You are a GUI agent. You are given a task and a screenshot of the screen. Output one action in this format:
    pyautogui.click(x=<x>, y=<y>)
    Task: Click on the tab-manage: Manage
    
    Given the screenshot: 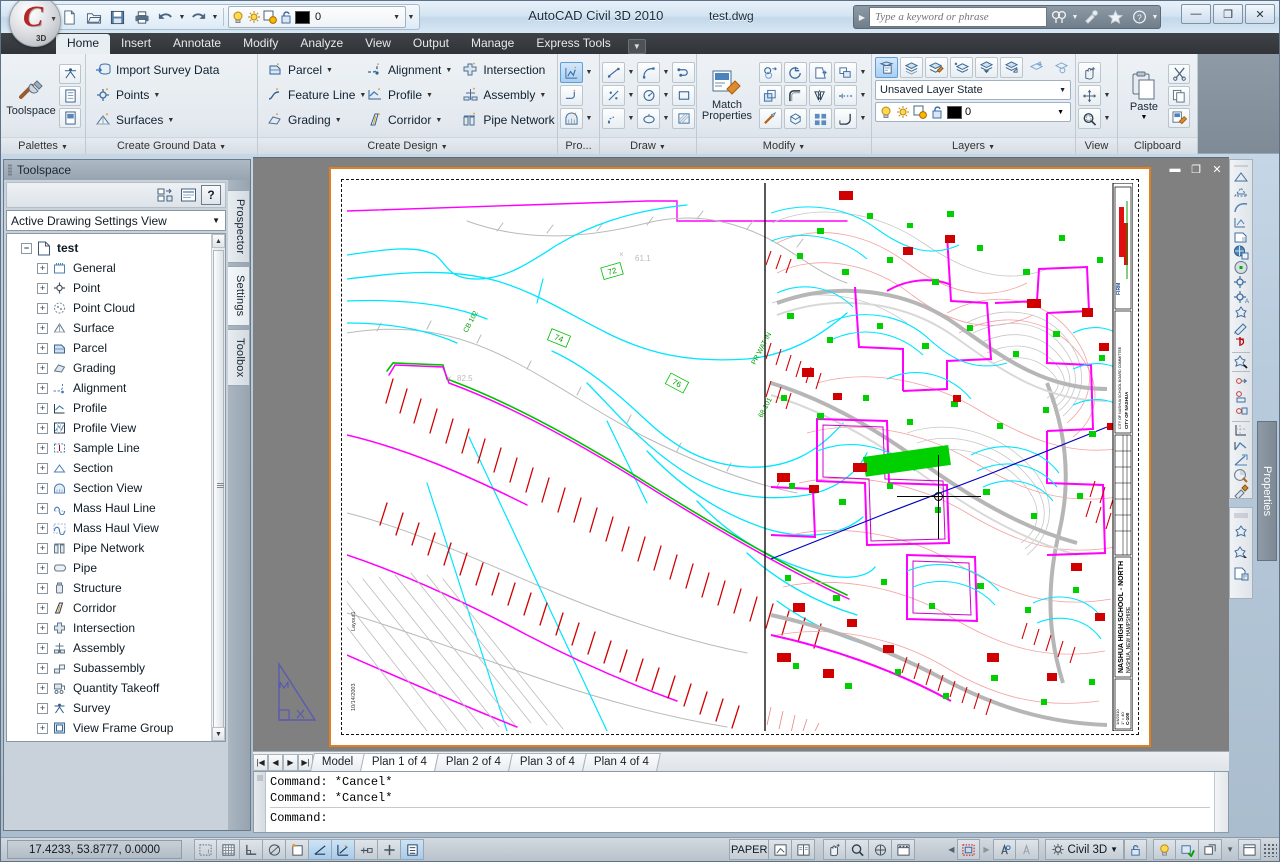 What is the action you would take?
    pyautogui.click(x=492, y=44)
    